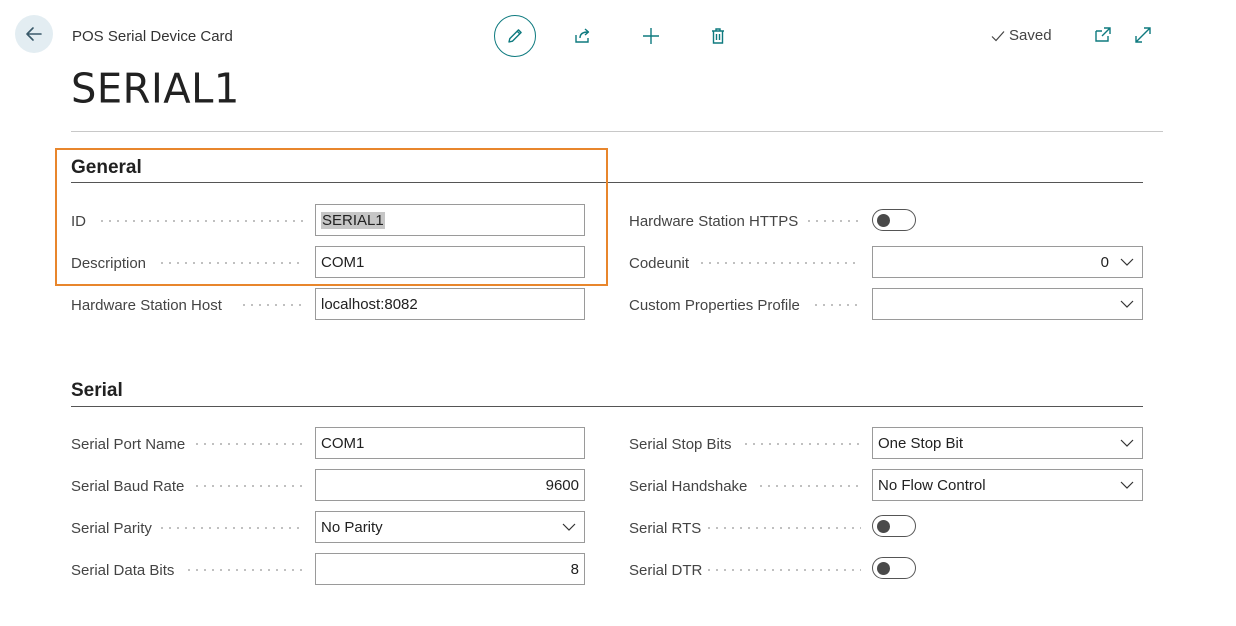 The image size is (1236, 626). What do you see at coordinates (714, 221) in the screenshot?
I see `hardware-station-https-label: Hardware Station HTTPS` at bounding box center [714, 221].